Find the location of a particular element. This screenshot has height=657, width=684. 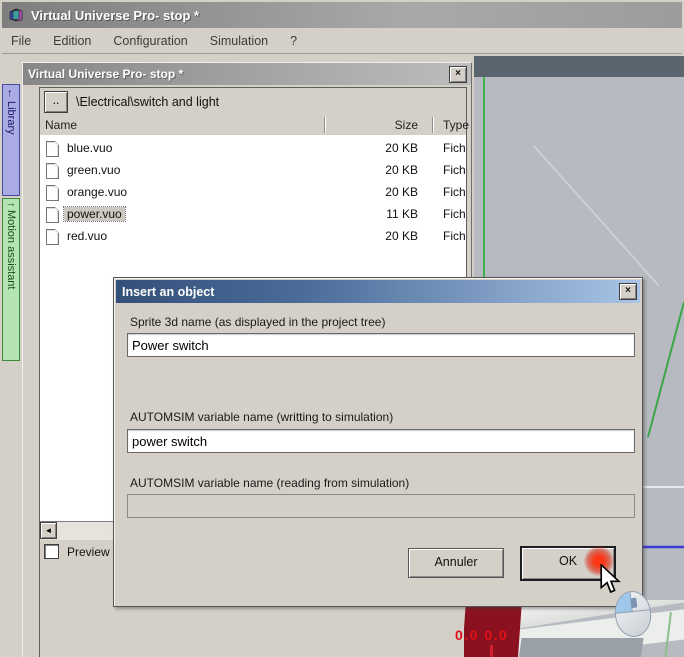

coordinate-readout: 0.0 0.0 is located at coordinates (482, 635).